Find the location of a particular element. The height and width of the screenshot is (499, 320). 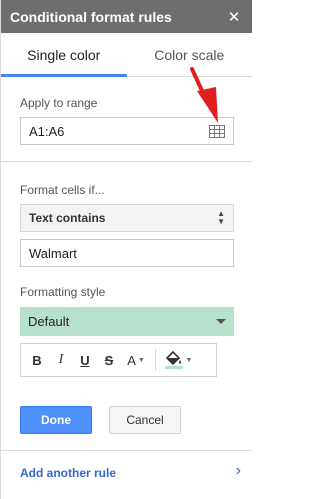

tab-single-color: Single color is located at coordinates (64, 55).